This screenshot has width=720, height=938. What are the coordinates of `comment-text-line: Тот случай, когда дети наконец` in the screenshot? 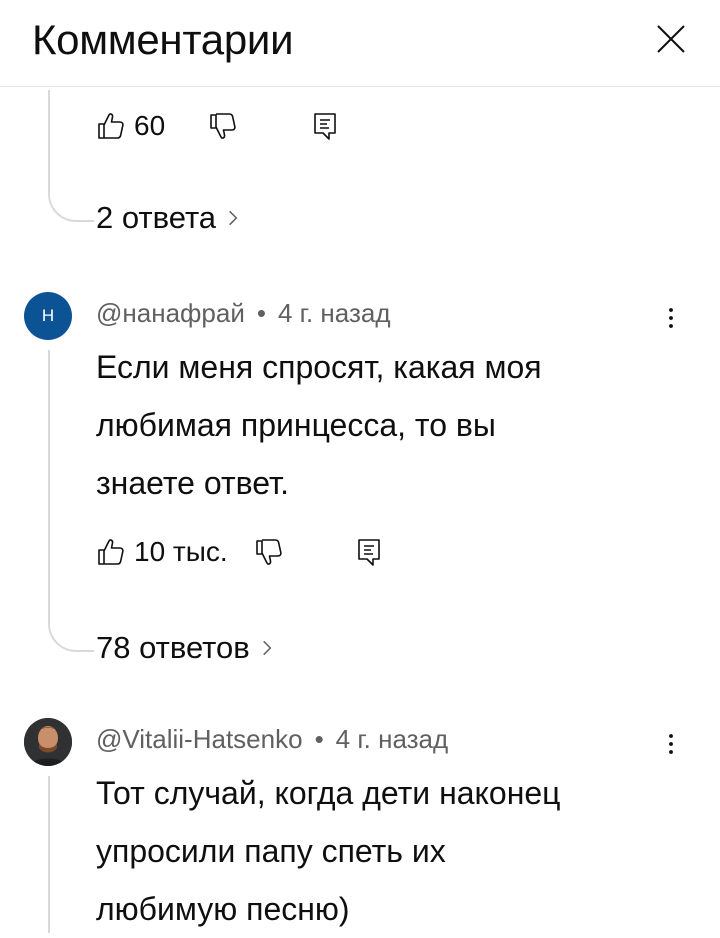 It's located at (328, 793).